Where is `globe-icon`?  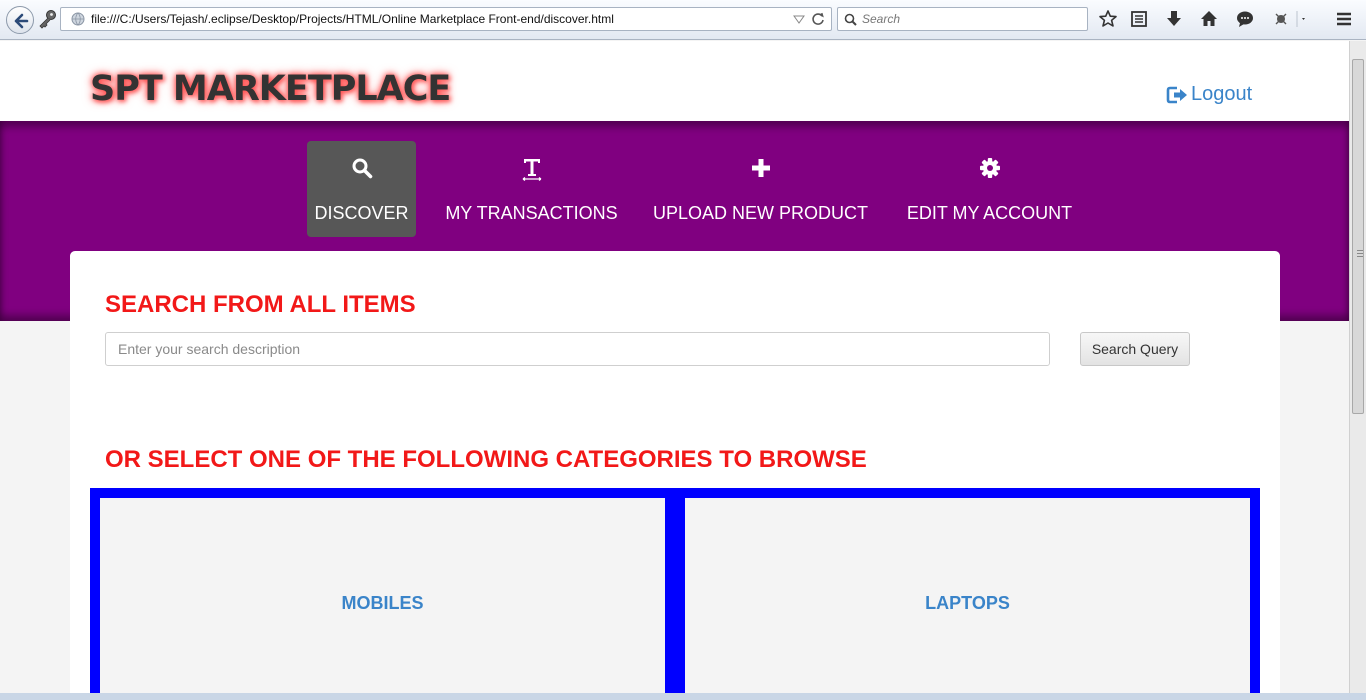 globe-icon is located at coordinates (78, 19).